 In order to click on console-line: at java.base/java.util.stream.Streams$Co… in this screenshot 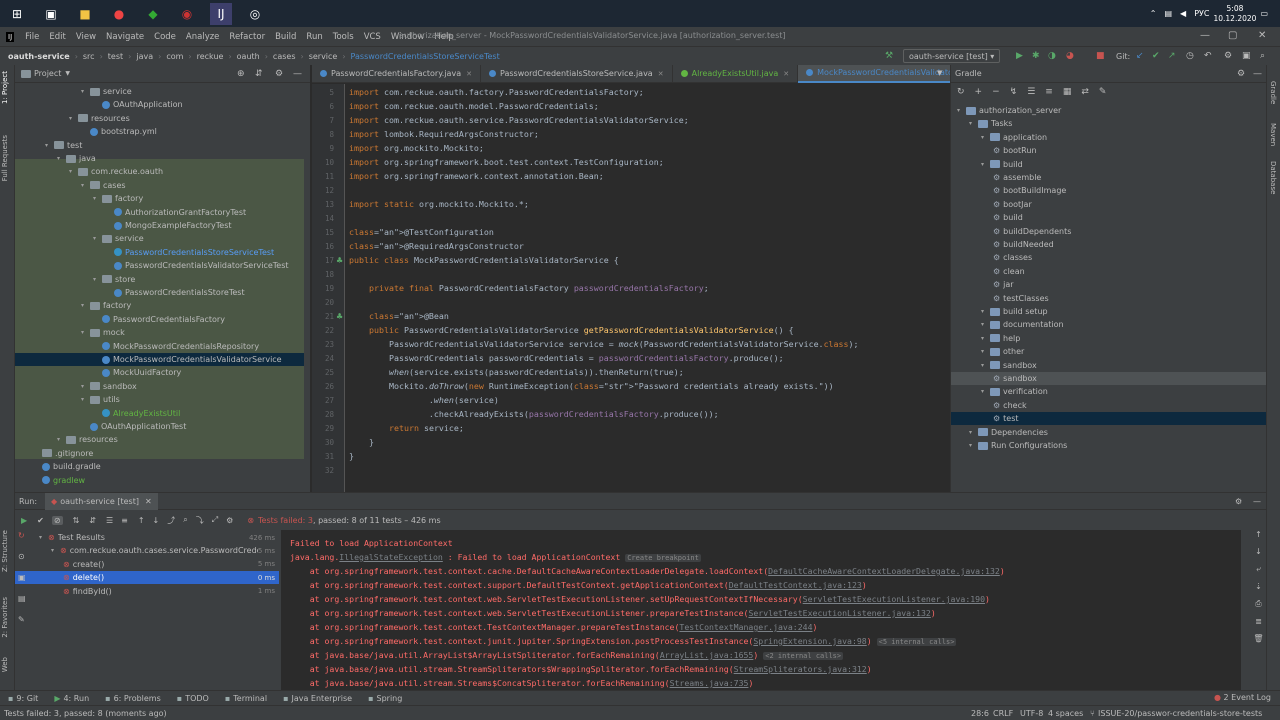, I will do `click(522, 683)`.